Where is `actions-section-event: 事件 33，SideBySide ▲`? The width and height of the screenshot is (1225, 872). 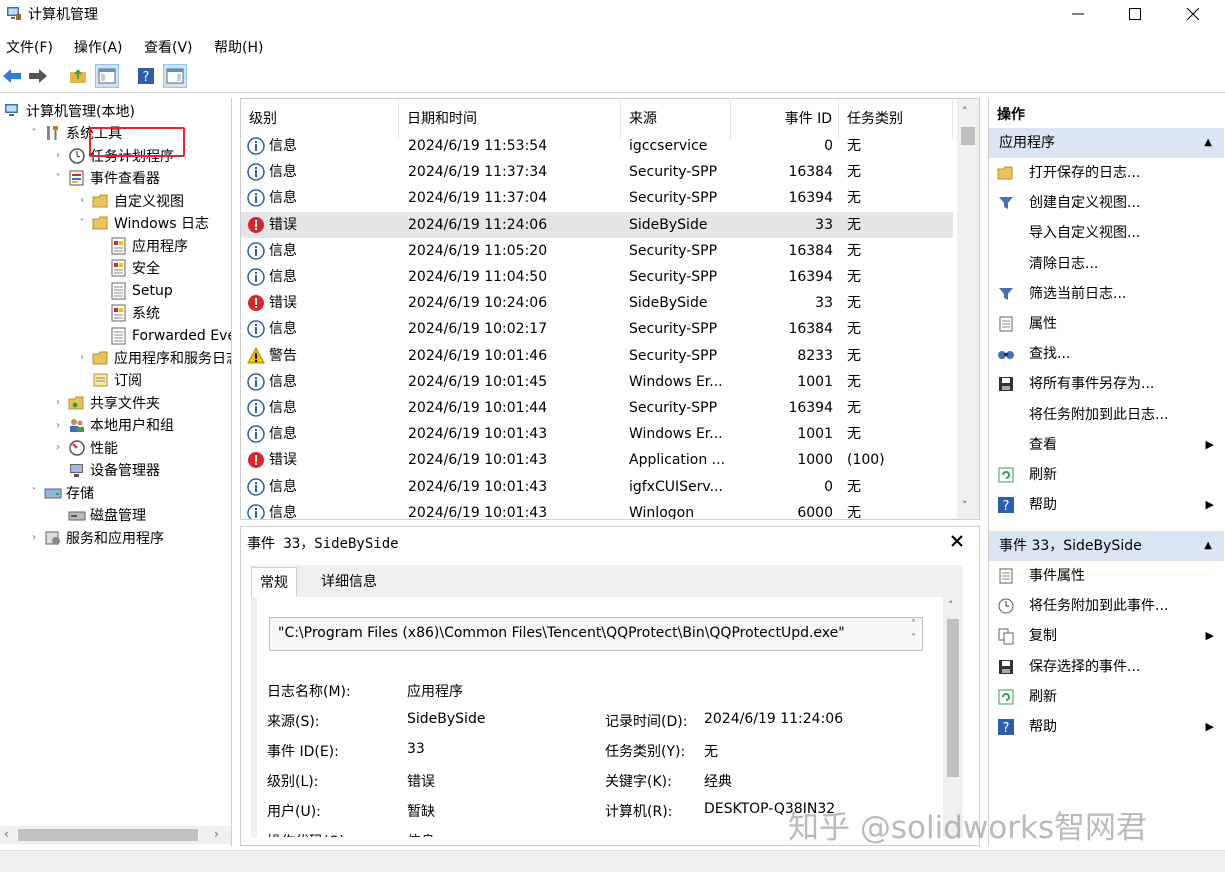
actions-section-event: 事件 33，SideBySide ▲ is located at coordinates (1106, 546).